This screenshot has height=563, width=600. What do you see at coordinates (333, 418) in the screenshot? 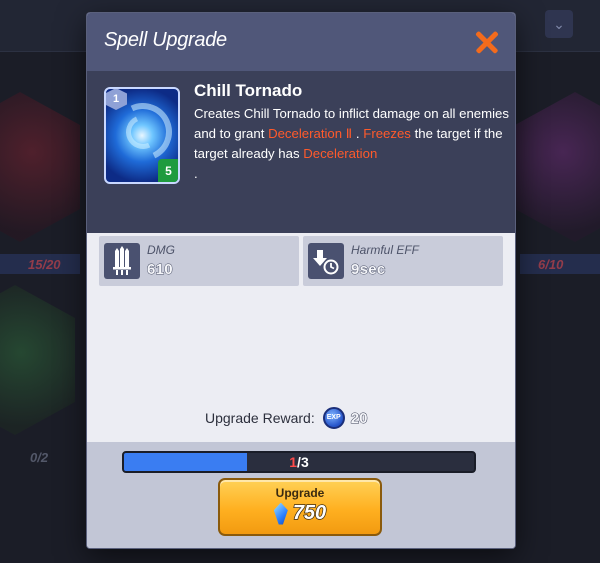
I see `exp-orb-icon: EXP` at bounding box center [333, 418].